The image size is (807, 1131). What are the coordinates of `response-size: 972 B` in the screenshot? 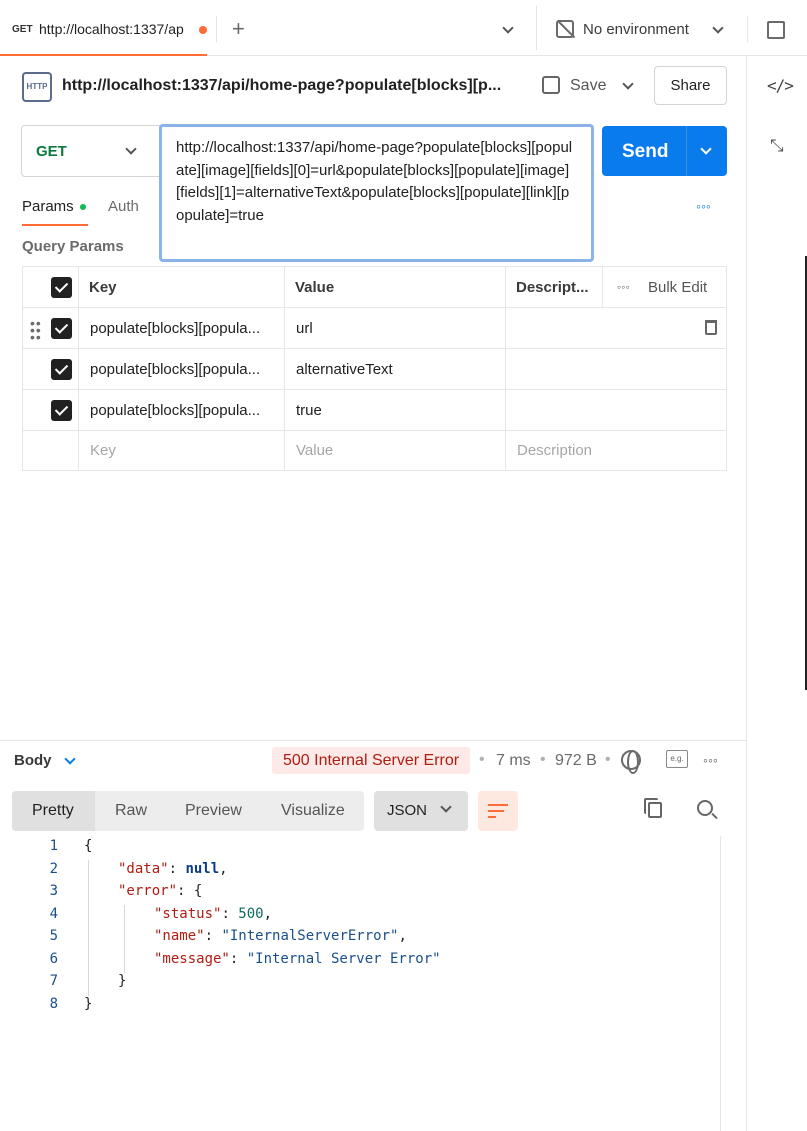 It's located at (576, 761).